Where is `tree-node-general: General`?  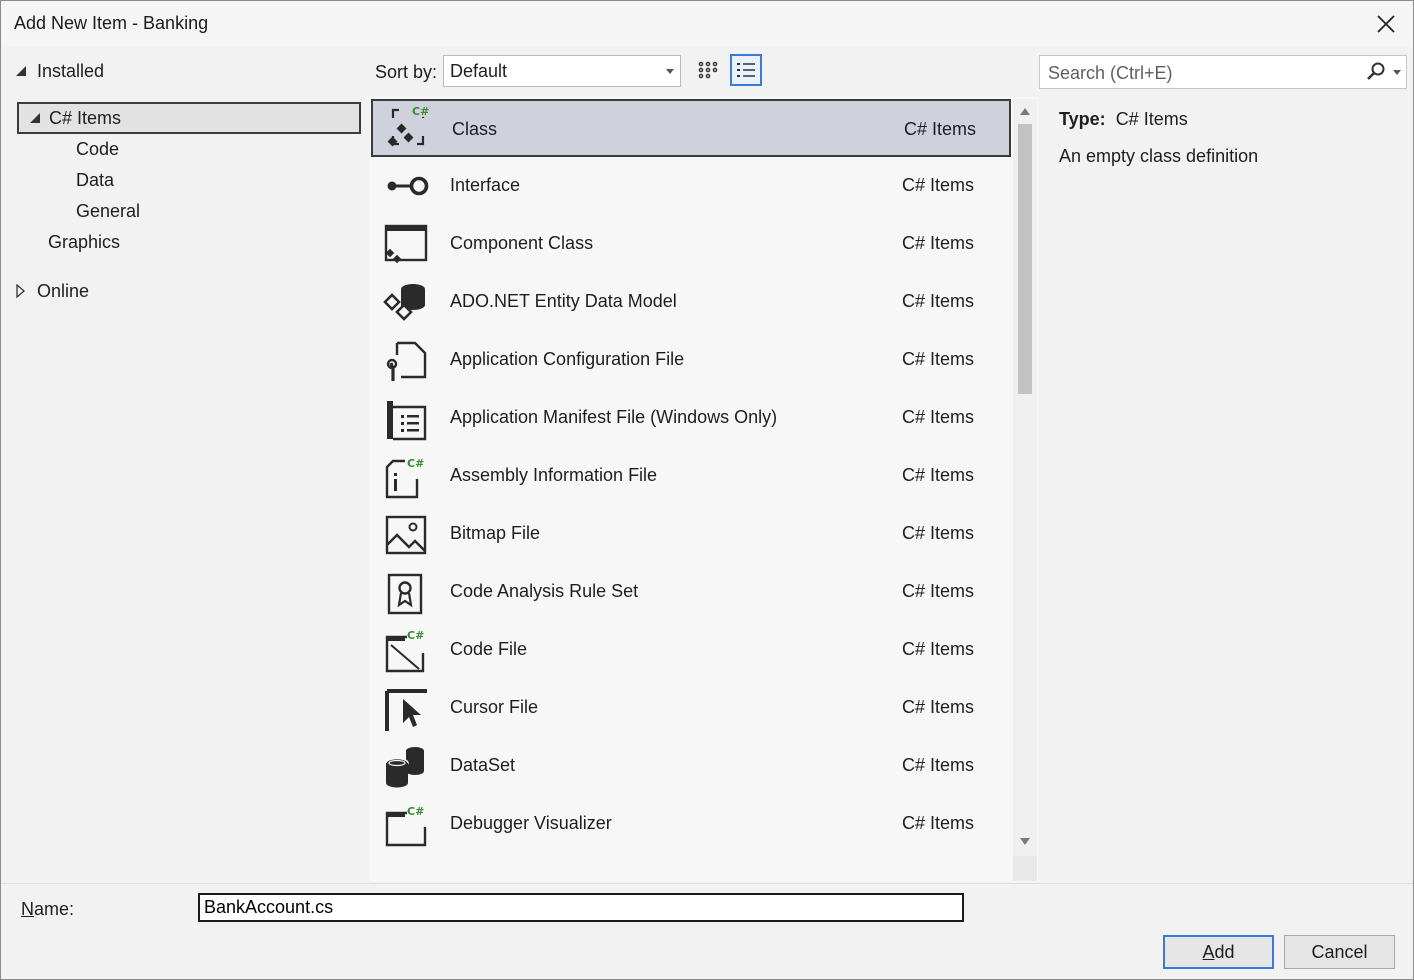
tree-node-general: General is located at coordinates (108, 211).